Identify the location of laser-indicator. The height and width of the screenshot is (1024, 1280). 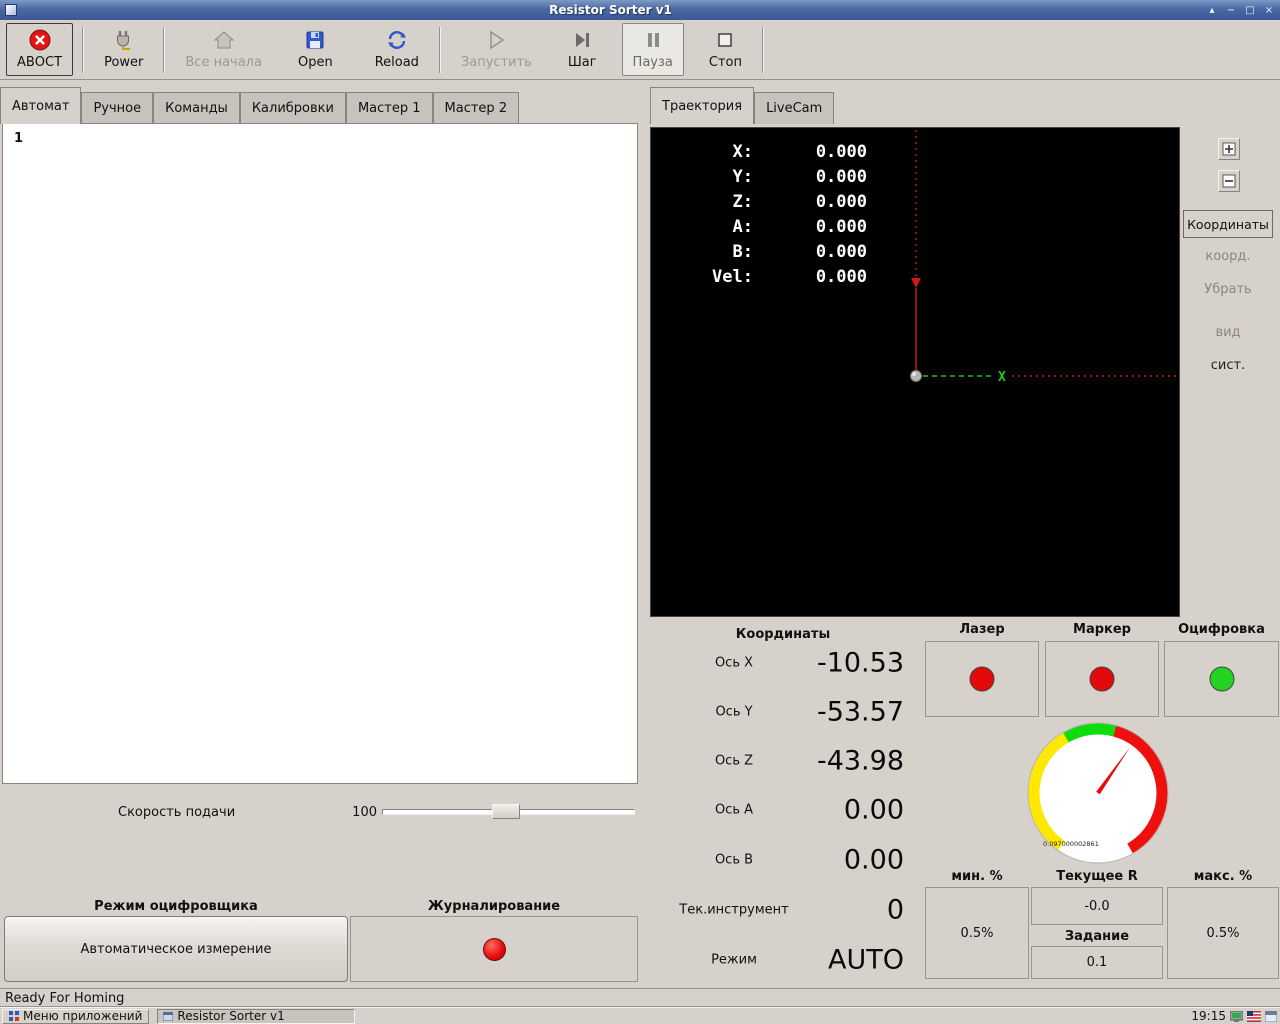
(982, 679).